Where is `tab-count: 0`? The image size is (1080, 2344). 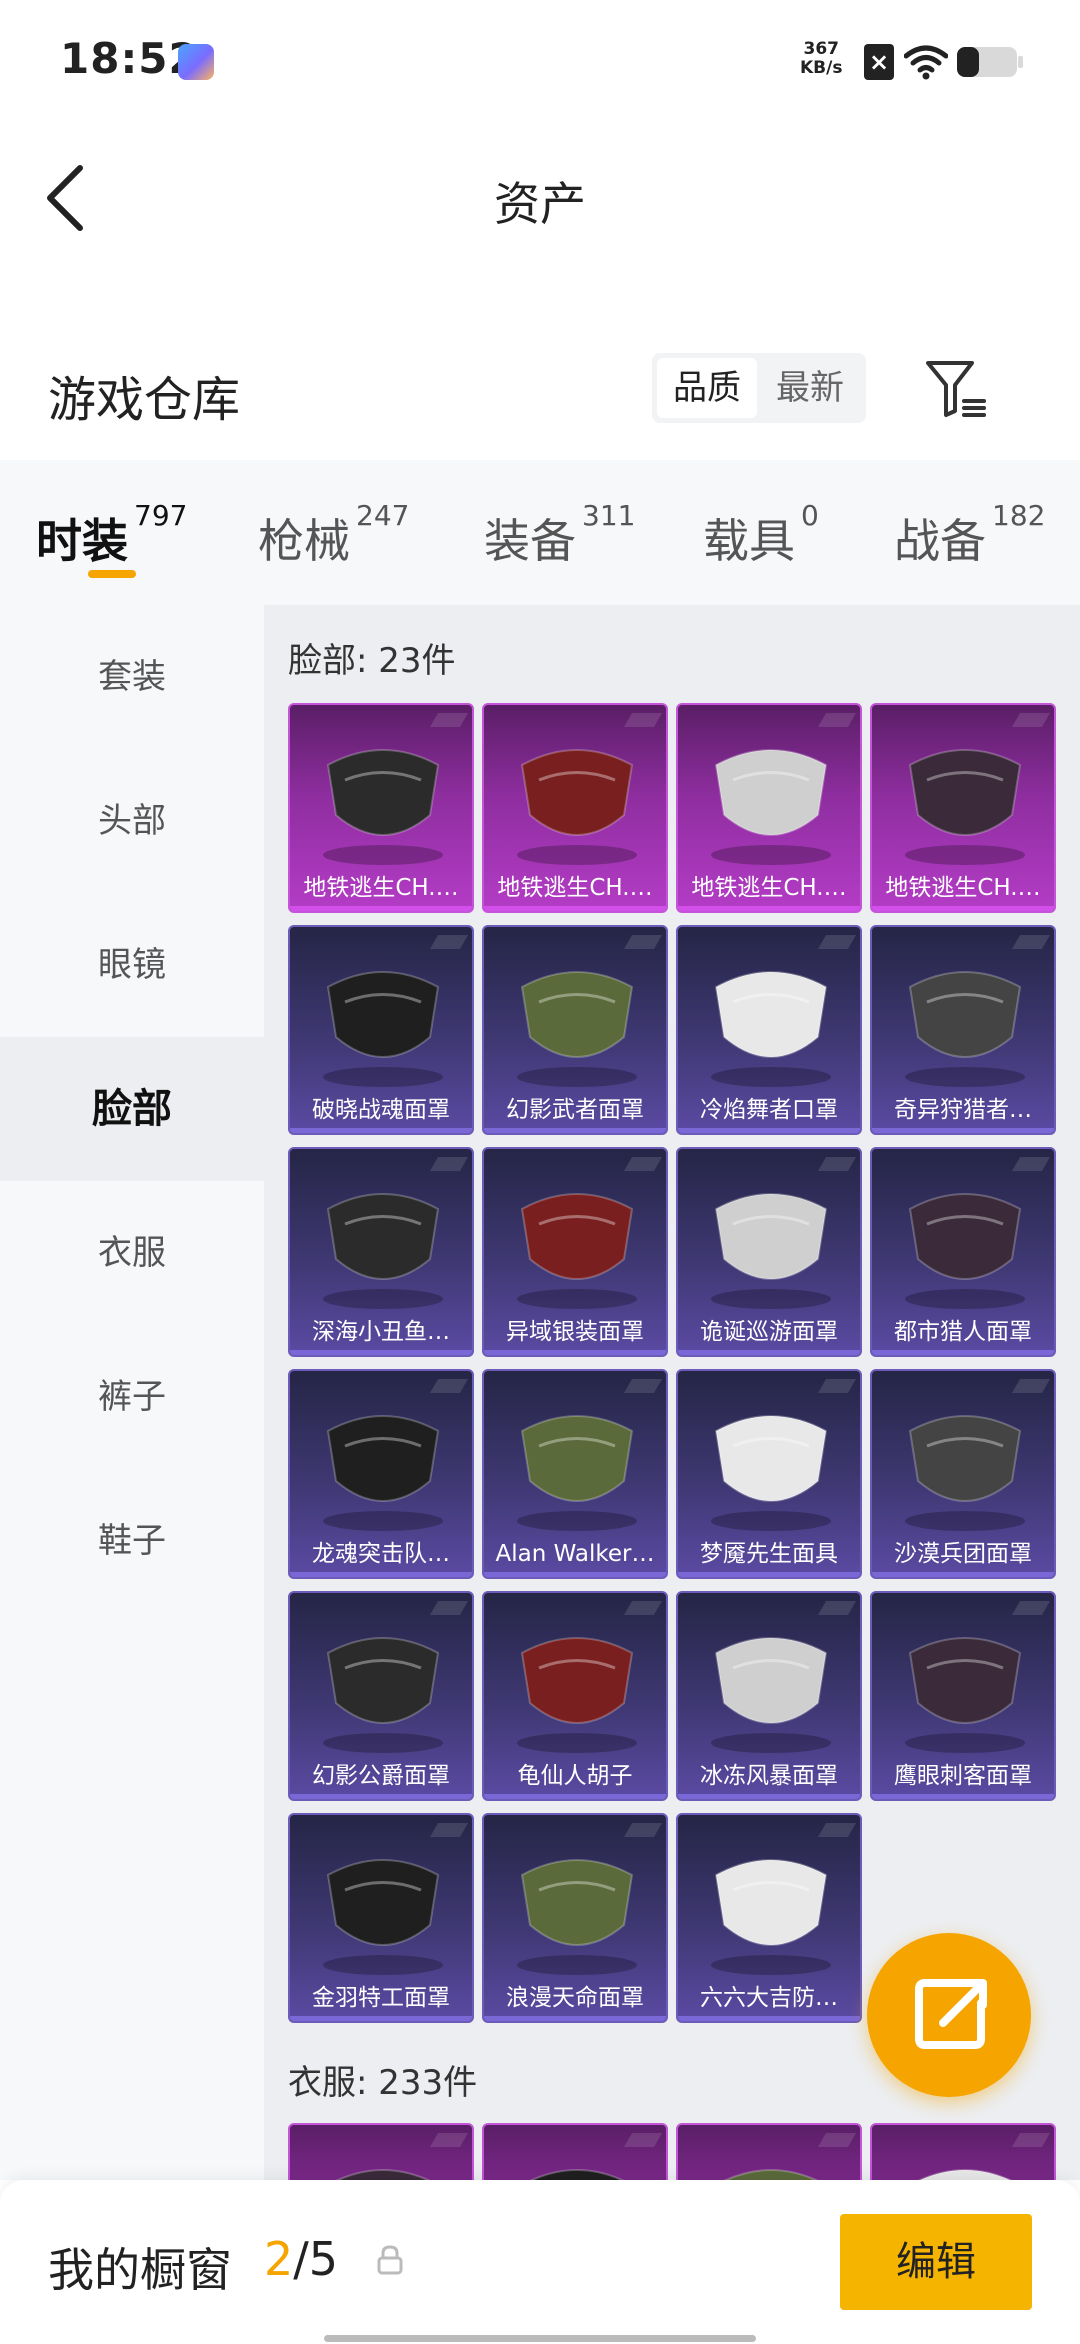
tab-count: 0 is located at coordinates (810, 515).